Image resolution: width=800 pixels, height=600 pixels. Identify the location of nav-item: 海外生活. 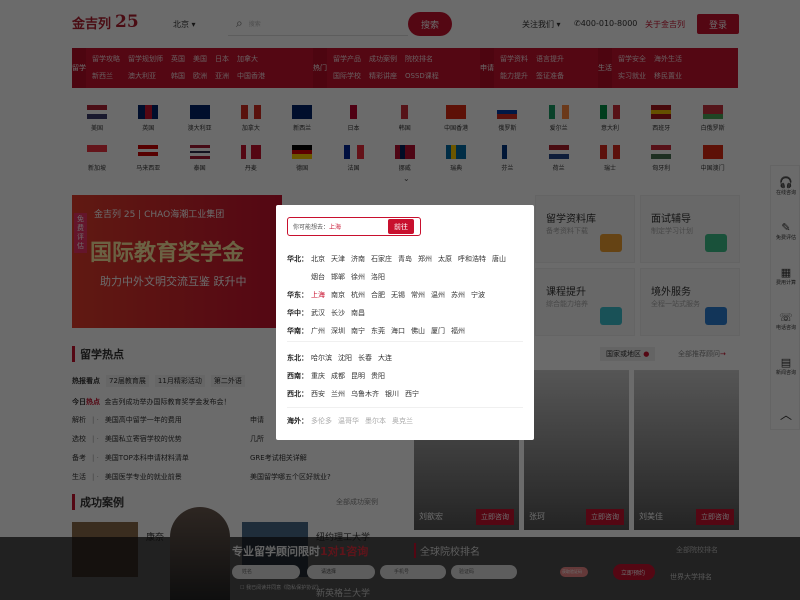
(668, 59).